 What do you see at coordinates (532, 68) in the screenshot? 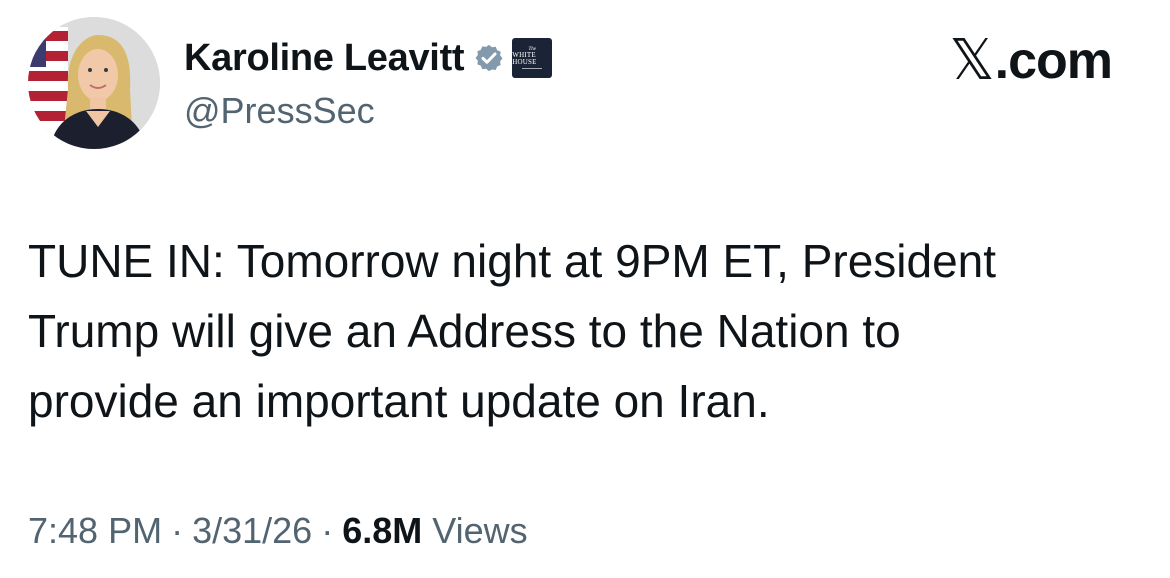
I see `affiliate-badge-rule` at bounding box center [532, 68].